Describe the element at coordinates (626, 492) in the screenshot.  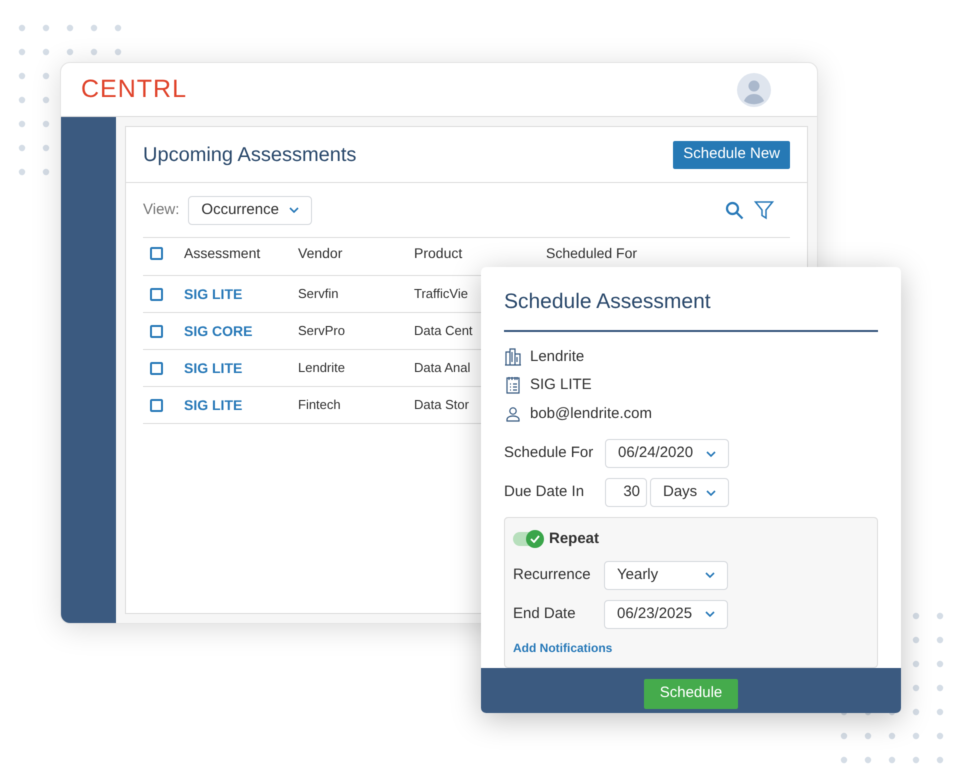
I see `number-field: 30` at that location.